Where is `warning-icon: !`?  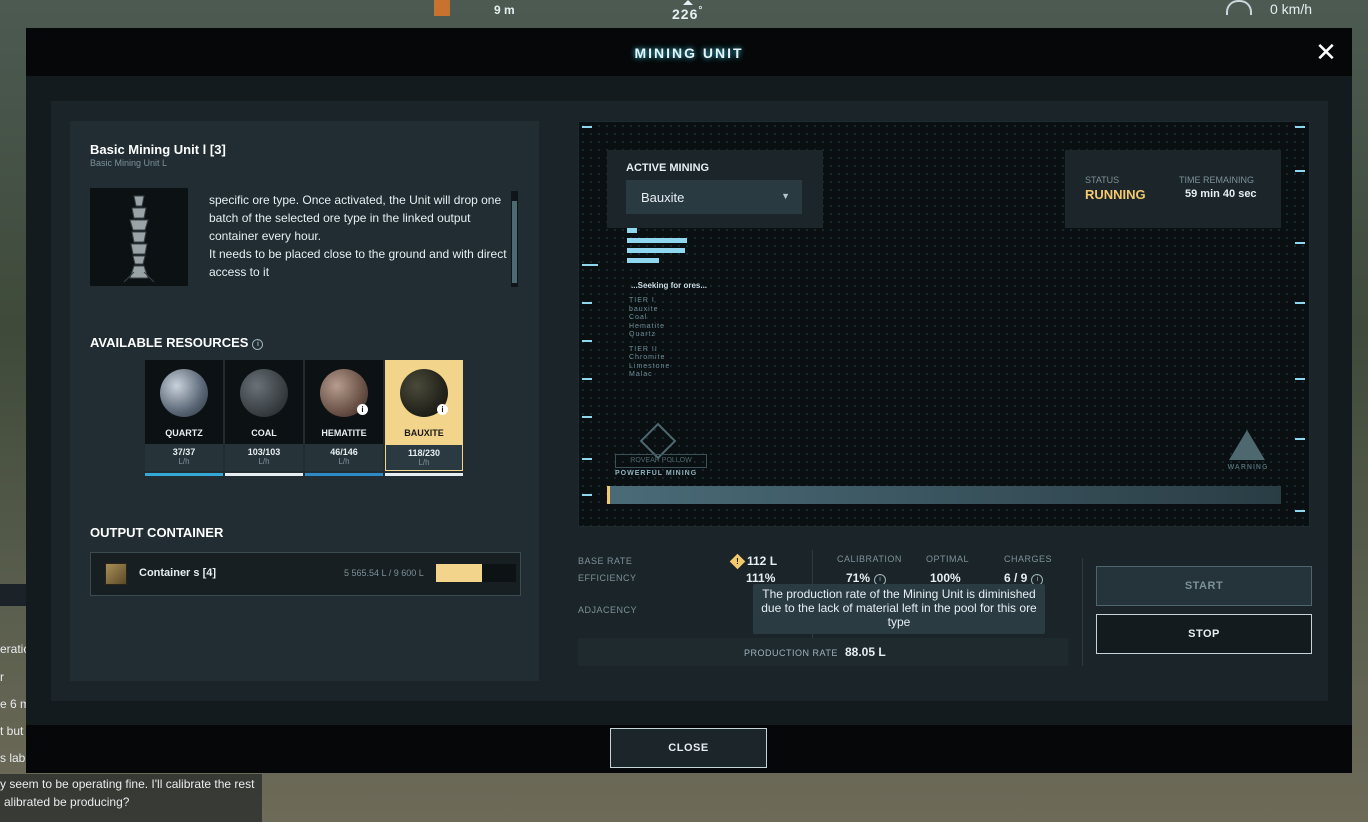
warning-icon: ! is located at coordinates (737, 561).